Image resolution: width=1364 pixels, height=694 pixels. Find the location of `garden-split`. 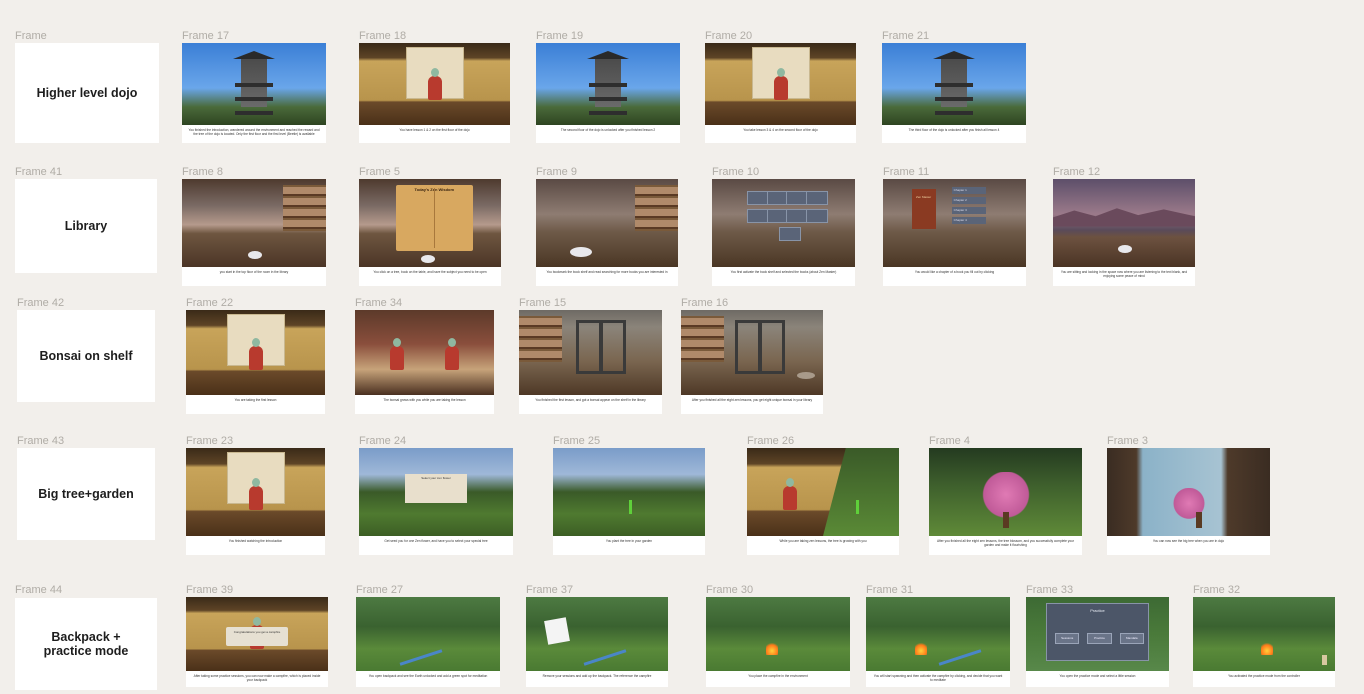

garden-split is located at coordinates (861, 492).